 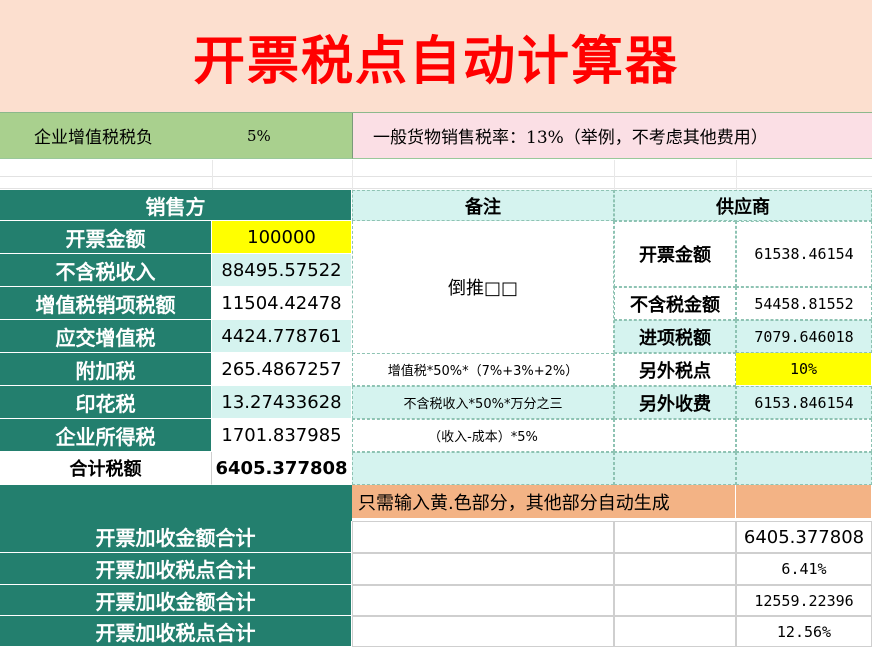 I want to click on tax-burden-value: 5%, so click(x=259, y=136).